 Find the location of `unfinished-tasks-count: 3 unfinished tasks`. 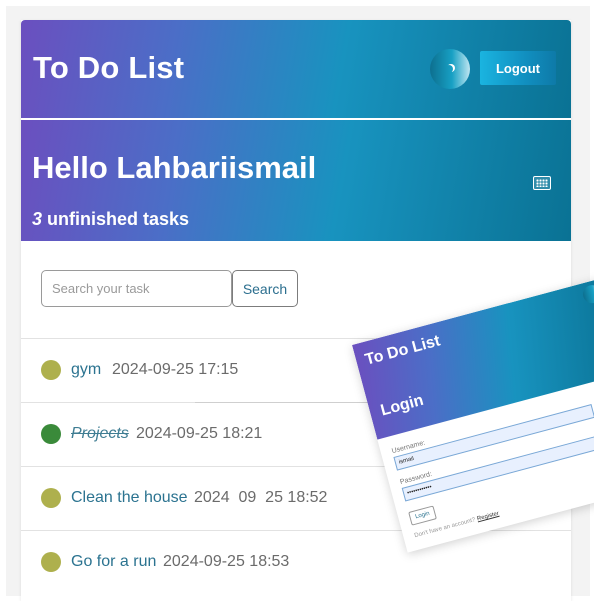

unfinished-tasks-count: 3 unfinished tasks is located at coordinates (110, 219).